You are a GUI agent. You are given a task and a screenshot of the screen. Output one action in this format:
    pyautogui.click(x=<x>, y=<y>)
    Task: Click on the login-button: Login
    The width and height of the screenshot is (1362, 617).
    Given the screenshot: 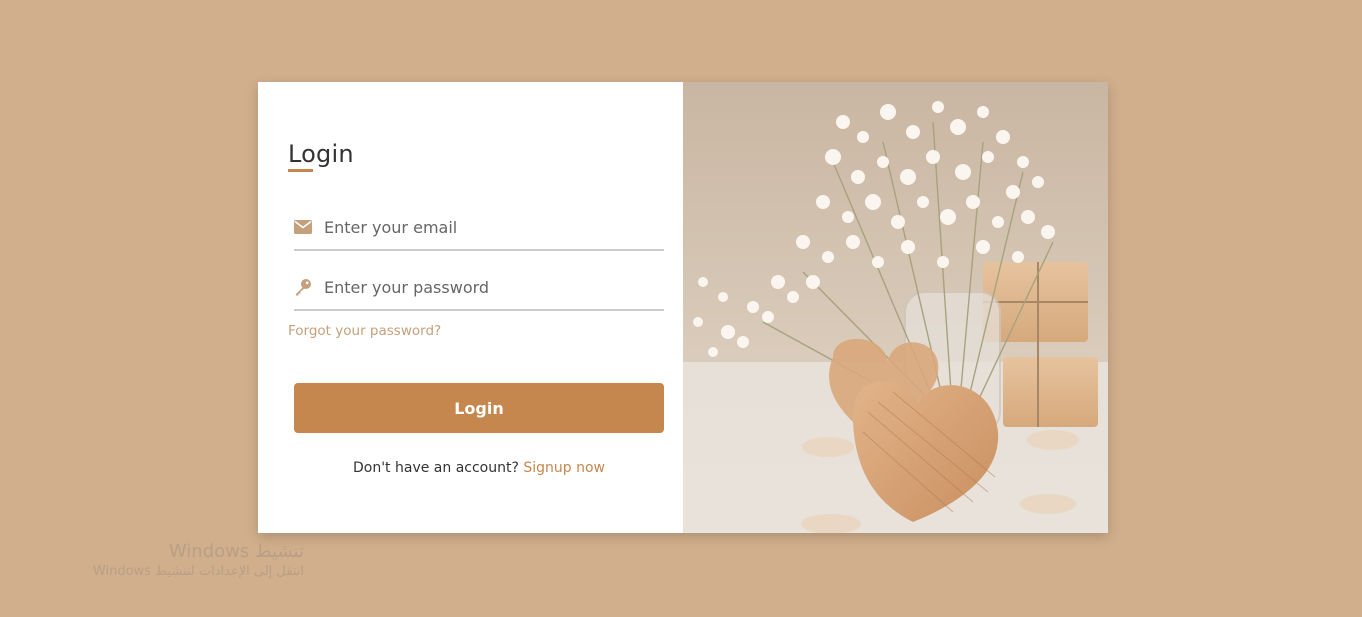 What is the action you would take?
    pyautogui.click(x=479, y=408)
    